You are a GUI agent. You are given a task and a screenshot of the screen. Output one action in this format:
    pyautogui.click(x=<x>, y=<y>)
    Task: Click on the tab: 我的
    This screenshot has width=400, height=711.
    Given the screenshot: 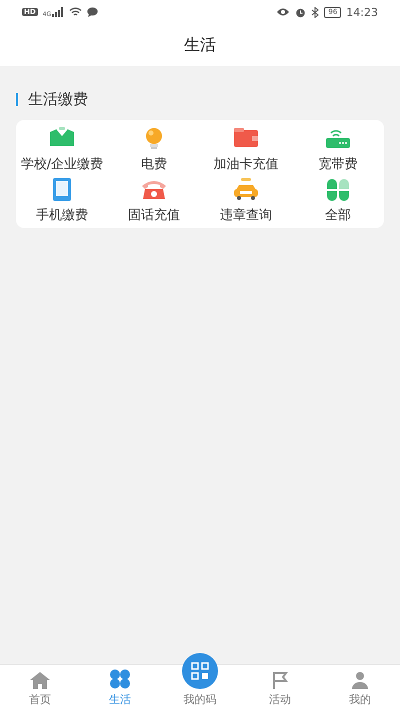 What is the action you would take?
    pyautogui.click(x=360, y=688)
    